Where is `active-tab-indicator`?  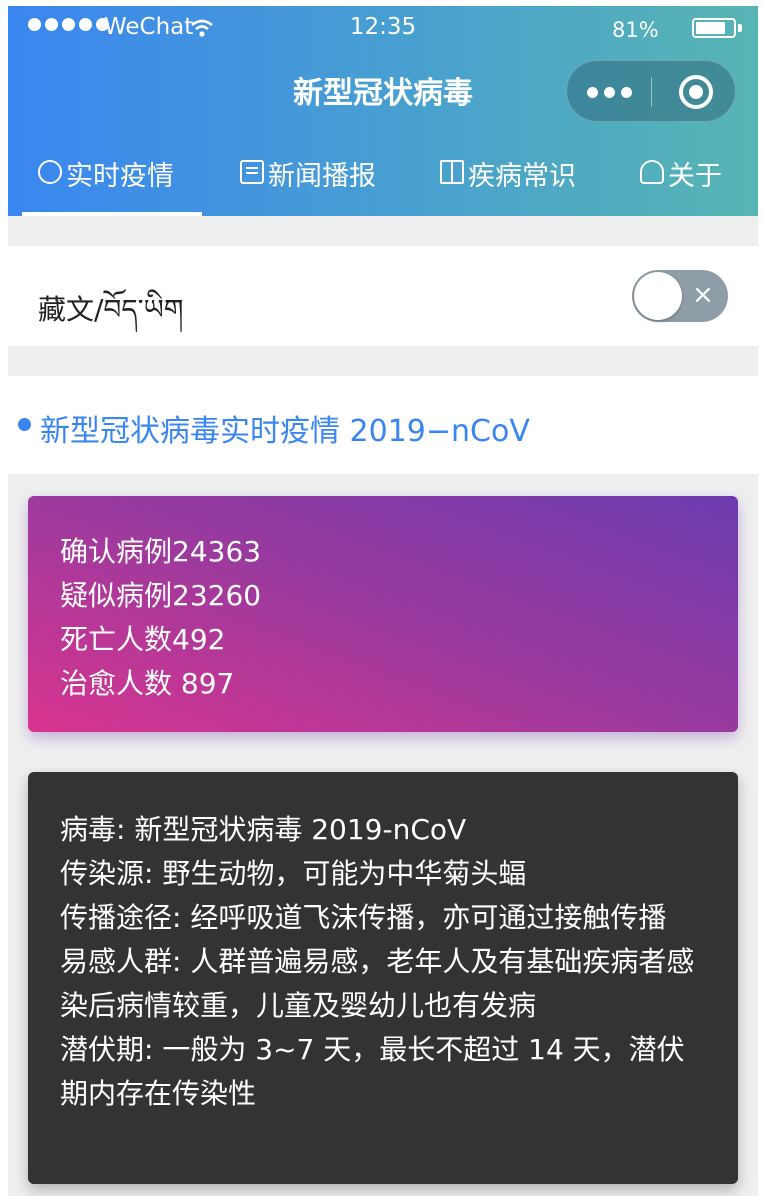
active-tab-indicator is located at coordinates (112, 214).